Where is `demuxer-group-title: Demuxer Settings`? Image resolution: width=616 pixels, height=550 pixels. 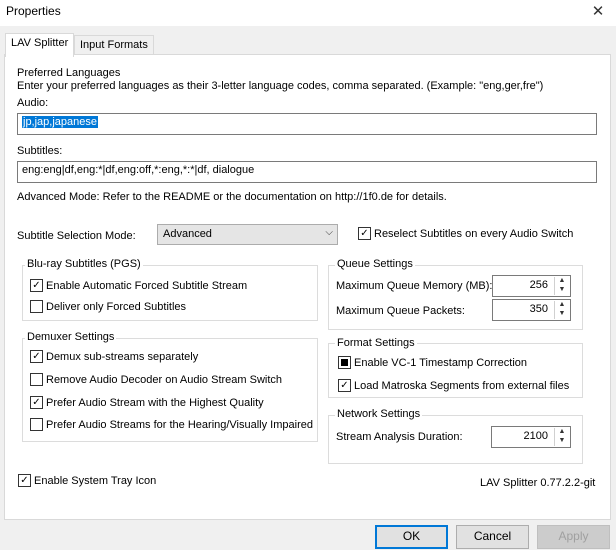
demuxer-group-title: Demuxer Settings is located at coordinates (71, 337).